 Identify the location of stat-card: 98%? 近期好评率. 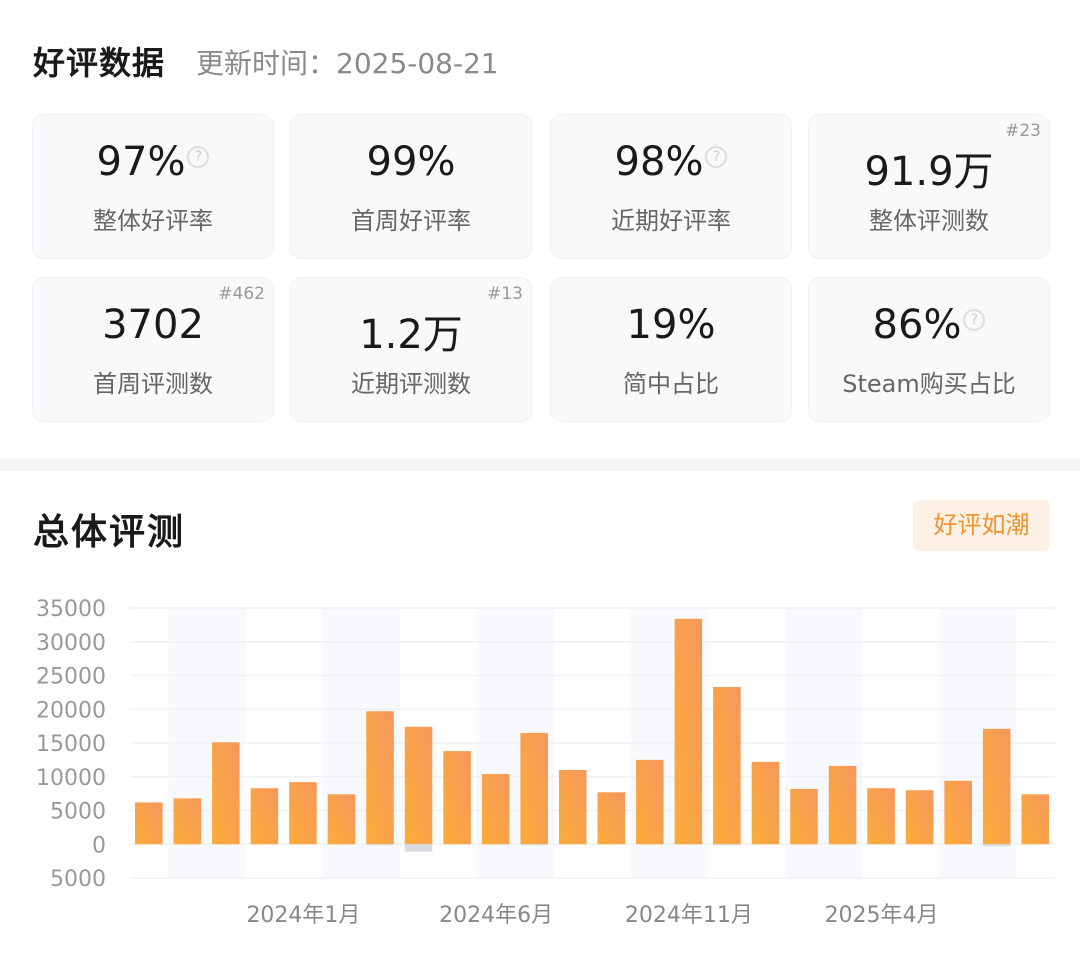
(671, 186).